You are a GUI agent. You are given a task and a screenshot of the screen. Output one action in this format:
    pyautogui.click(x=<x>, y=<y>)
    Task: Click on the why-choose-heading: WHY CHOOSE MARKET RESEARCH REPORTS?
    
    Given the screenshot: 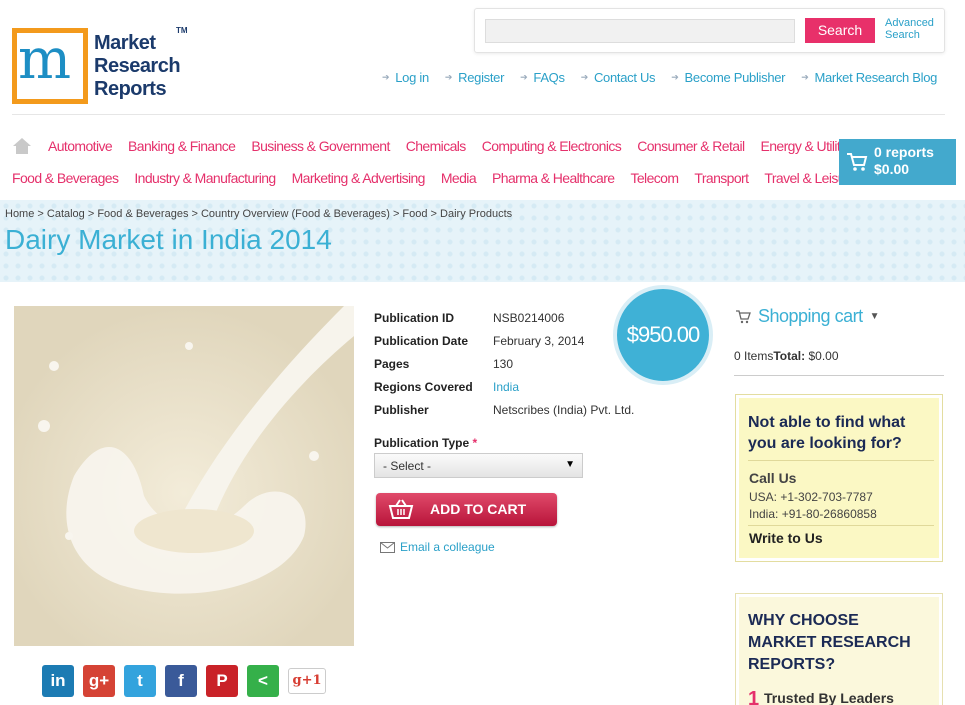 What is the action you would take?
    pyautogui.click(x=829, y=642)
    